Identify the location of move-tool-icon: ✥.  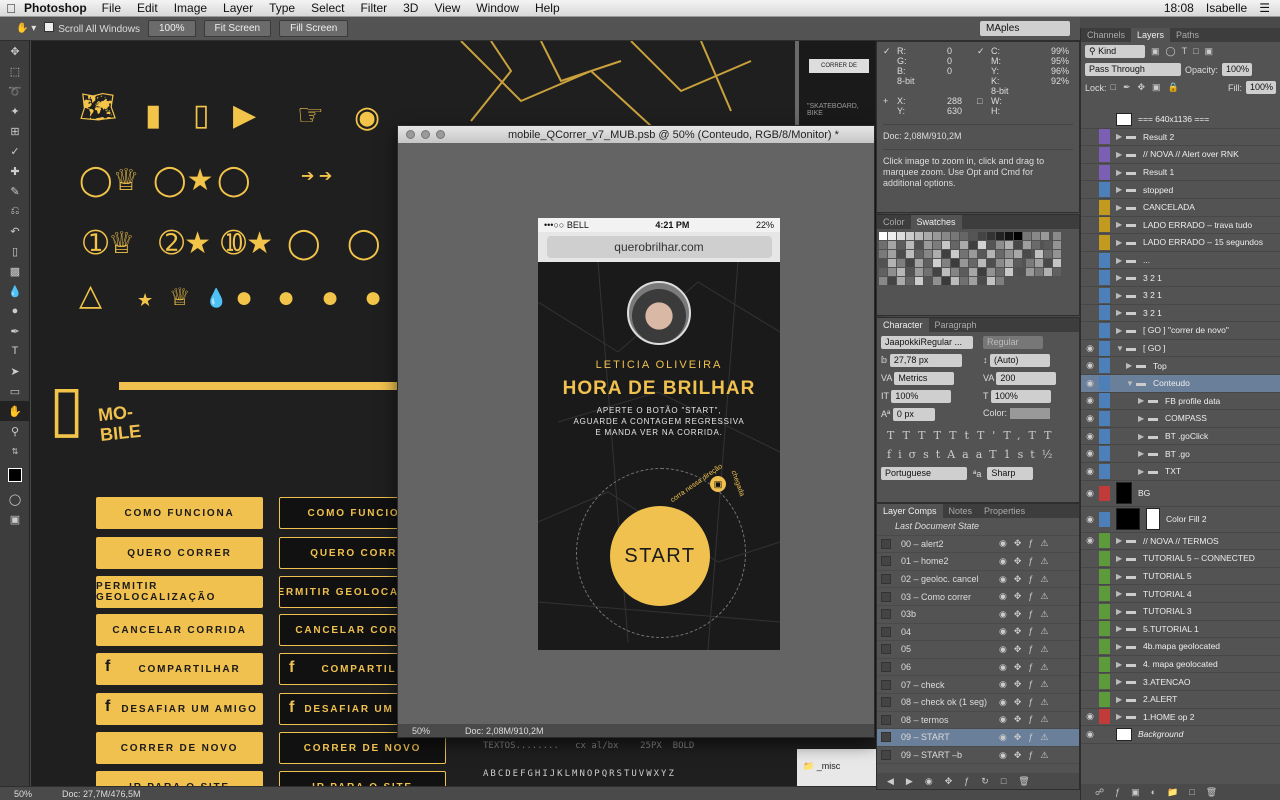
(15, 51).